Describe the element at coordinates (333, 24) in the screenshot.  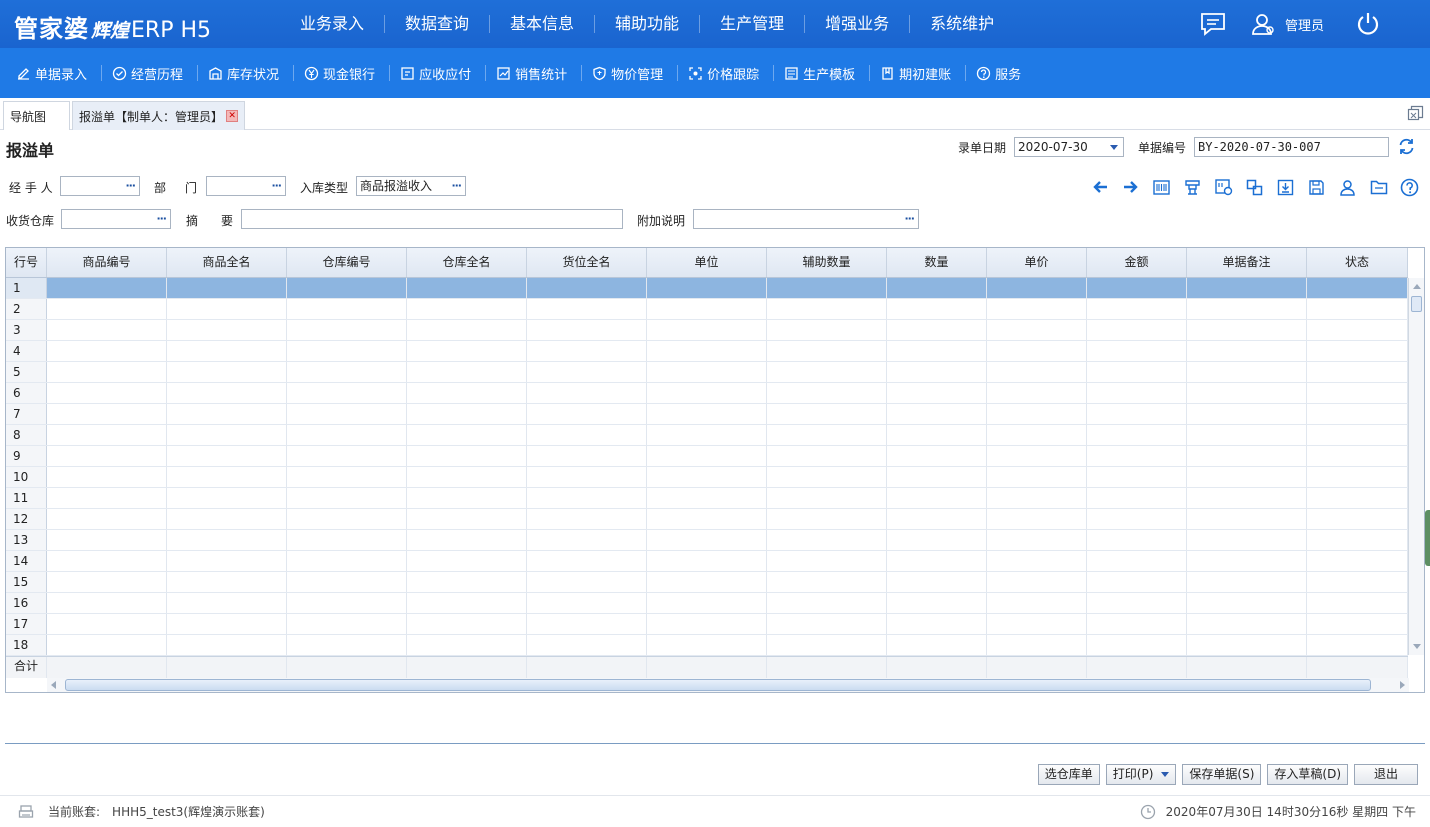
I see `nav-business-entry: 业务录入` at that location.